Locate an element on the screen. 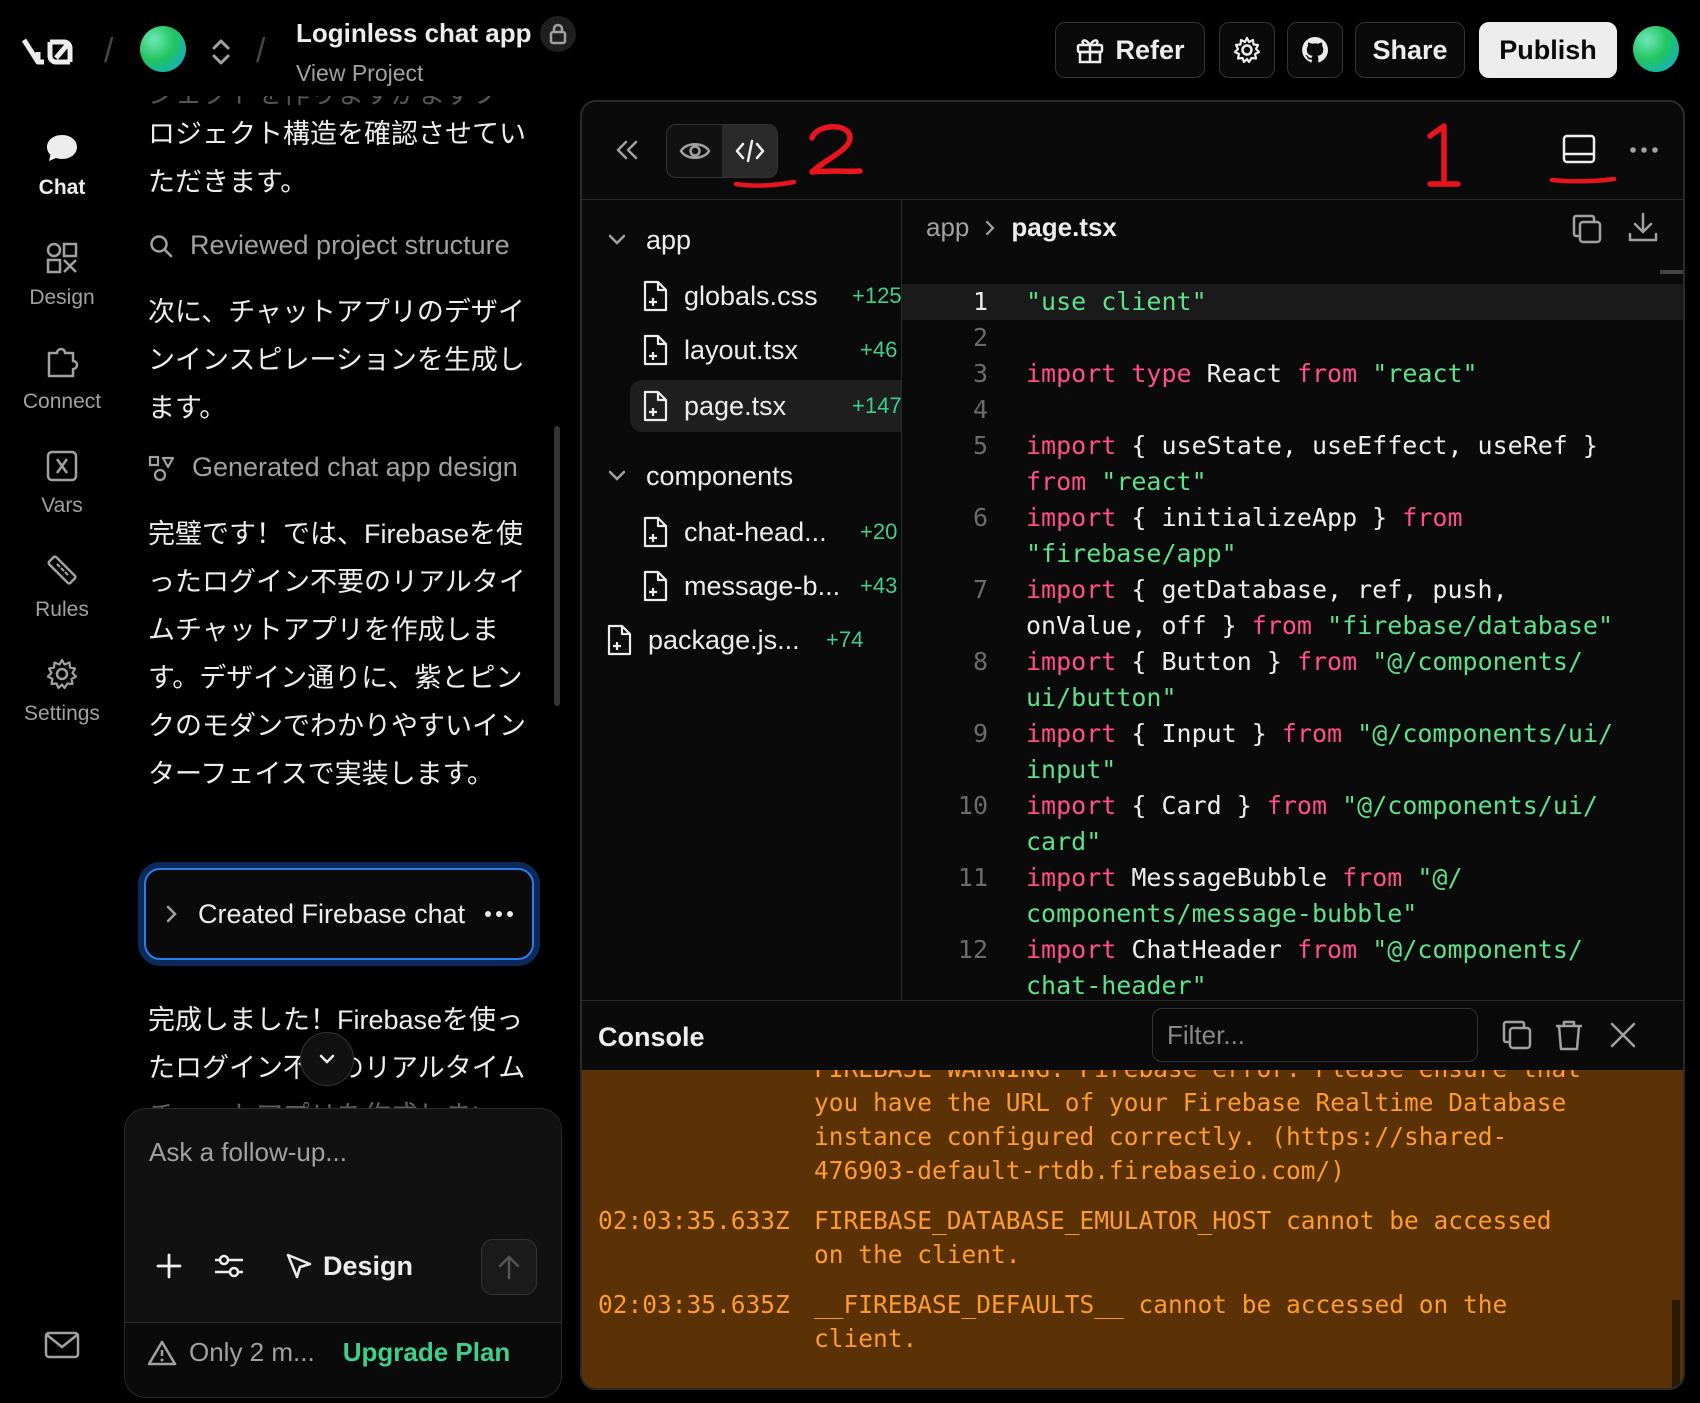  share-button: Share is located at coordinates (1410, 50).